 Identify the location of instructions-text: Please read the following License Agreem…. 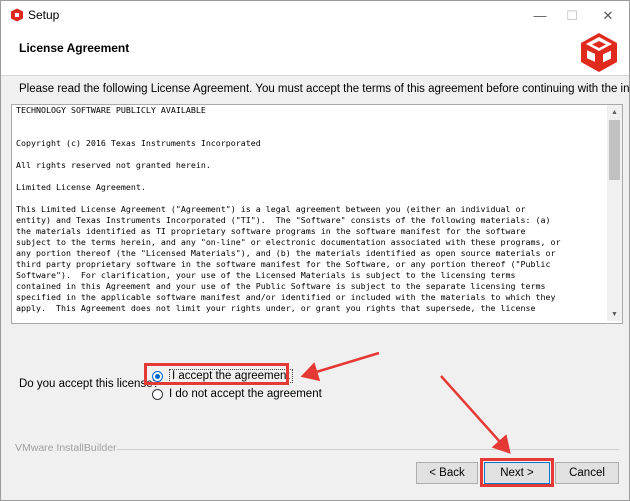
(324, 89).